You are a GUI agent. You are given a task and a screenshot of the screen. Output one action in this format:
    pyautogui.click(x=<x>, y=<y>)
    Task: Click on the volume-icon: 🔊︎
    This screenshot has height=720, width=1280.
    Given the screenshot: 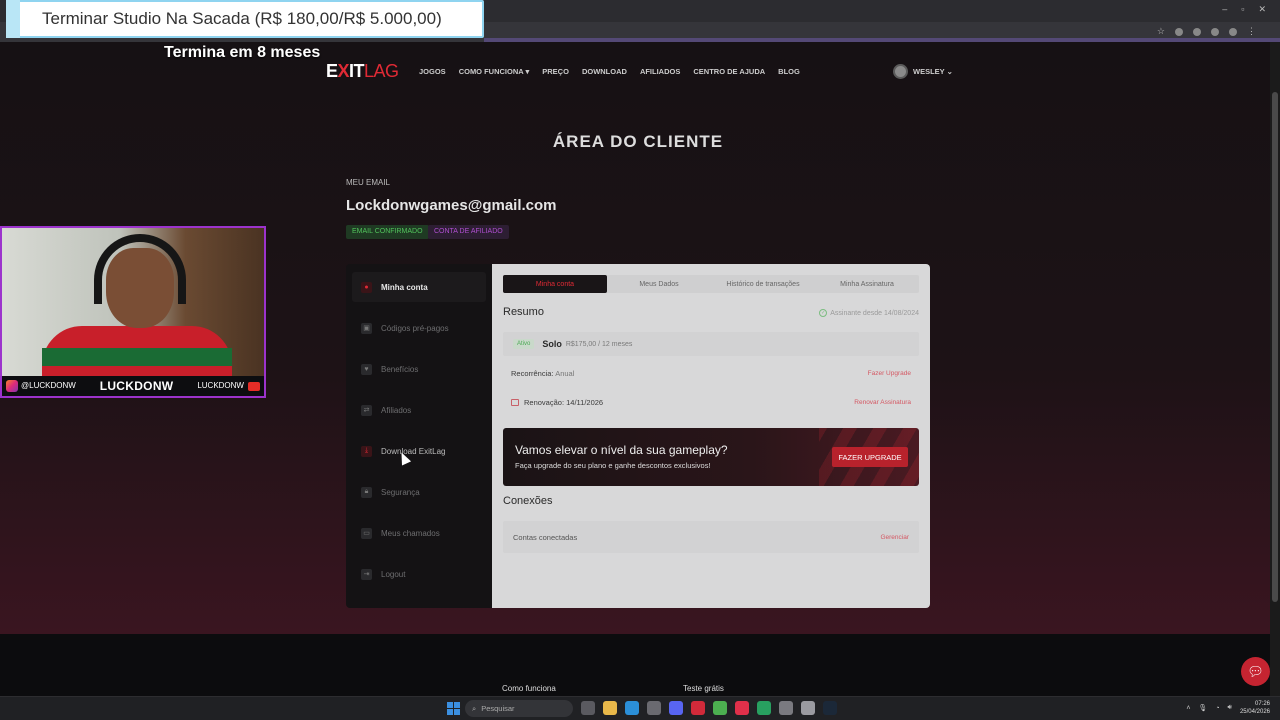 What is the action you would take?
    pyautogui.click(x=1230, y=708)
    